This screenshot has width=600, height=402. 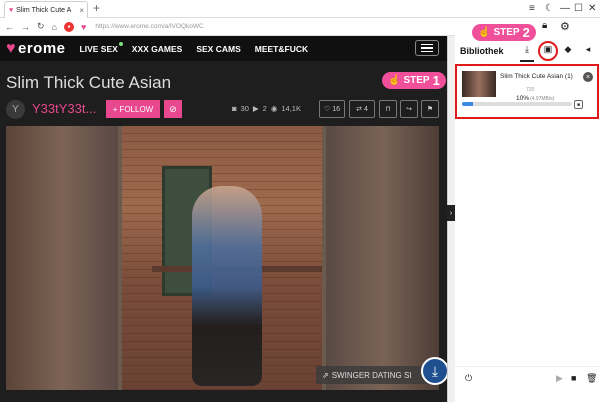 I want to click on minimize-icon: —, so click(x=565, y=9).